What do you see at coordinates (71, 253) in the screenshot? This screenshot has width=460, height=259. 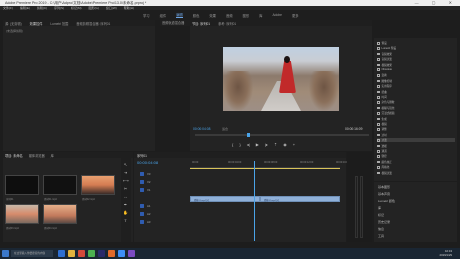 I see `folder-icon` at bounding box center [71, 253].